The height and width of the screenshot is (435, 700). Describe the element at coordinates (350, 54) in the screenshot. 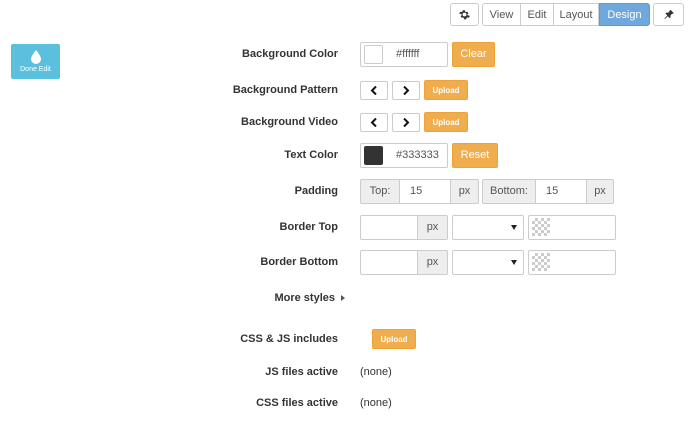

I see `row-background-color: Background Color #ffffff Clear` at that location.